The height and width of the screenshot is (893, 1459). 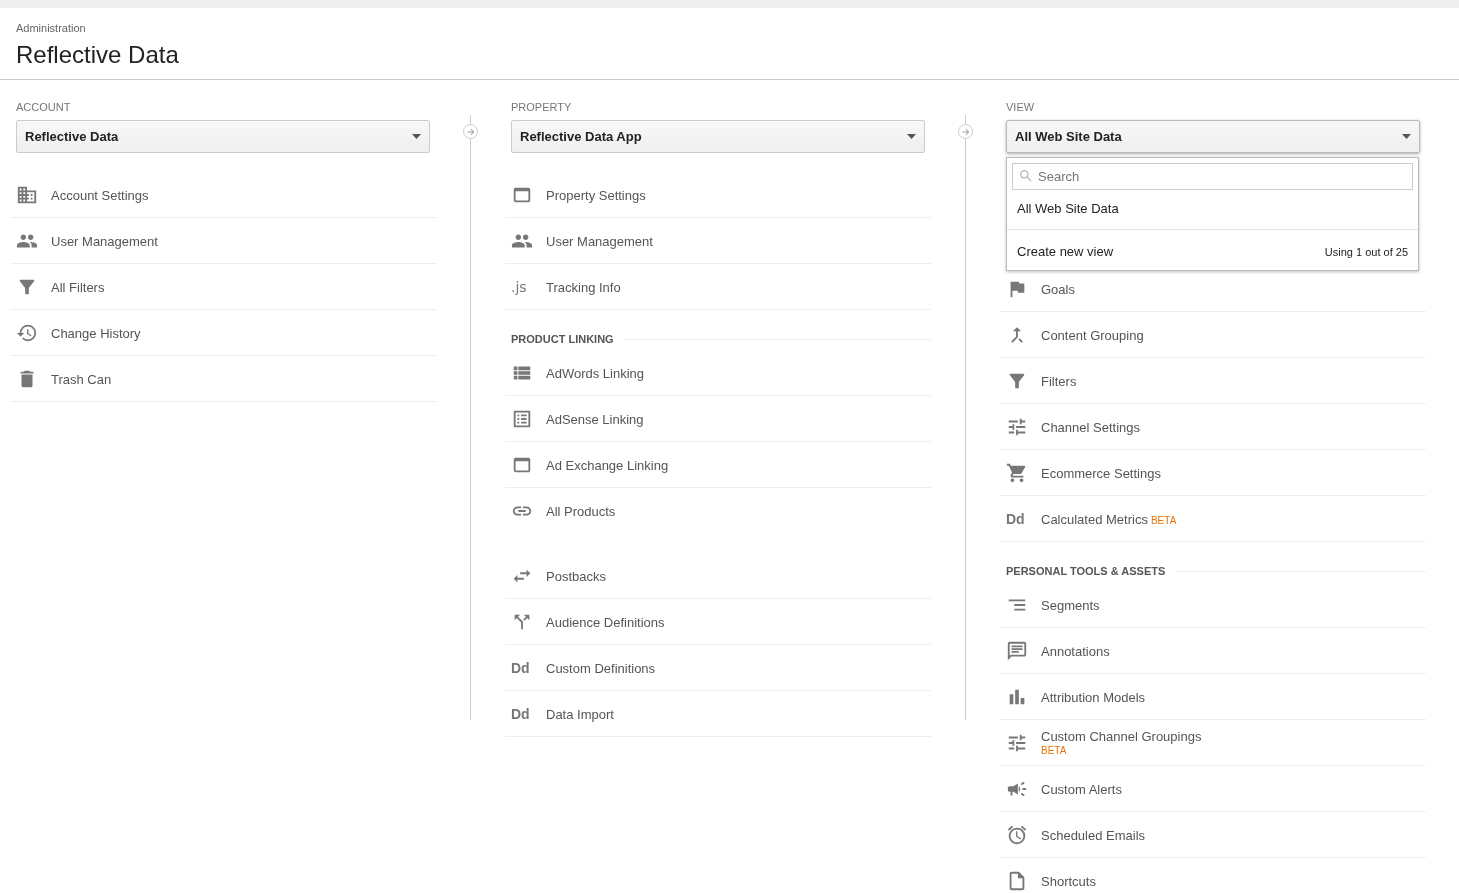 I want to click on page-title: Reflective Data, so click(x=98, y=55).